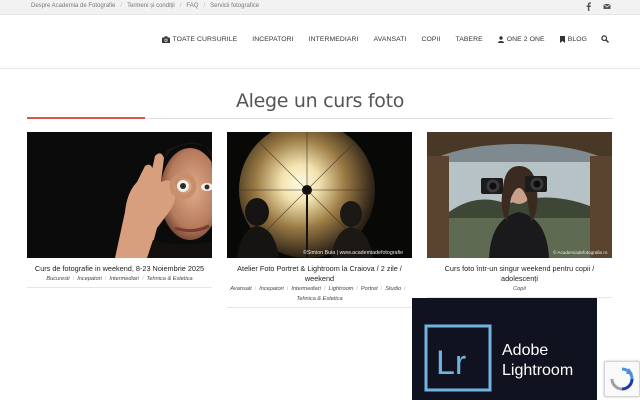 Image resolution: width=640 pixels, height=400 pixels. I want to click on course-image, so click(119, 195).